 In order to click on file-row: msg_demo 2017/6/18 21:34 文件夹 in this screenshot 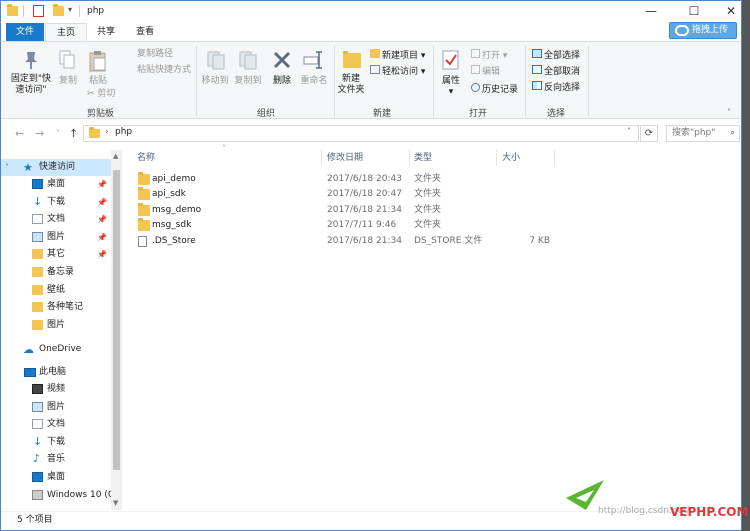, I will do `click(345, 210)`.